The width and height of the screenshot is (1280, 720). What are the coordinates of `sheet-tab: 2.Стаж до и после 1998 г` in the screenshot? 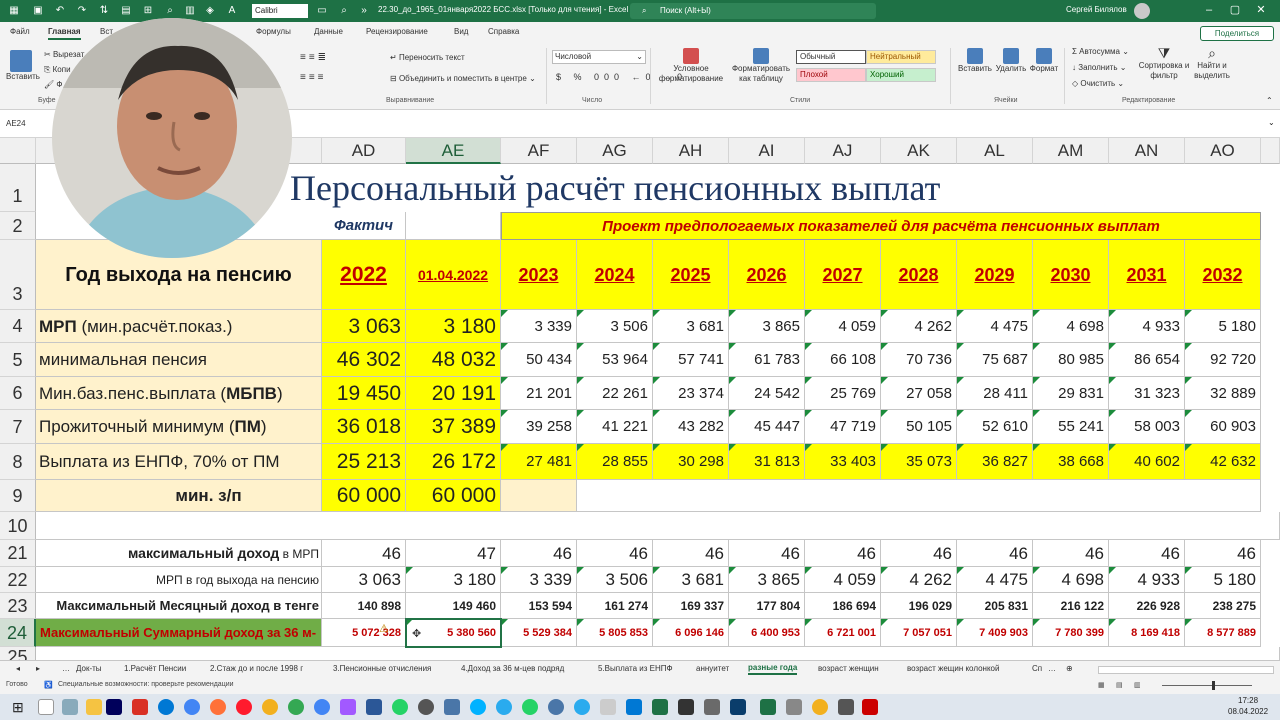 It's located at (256, 668).